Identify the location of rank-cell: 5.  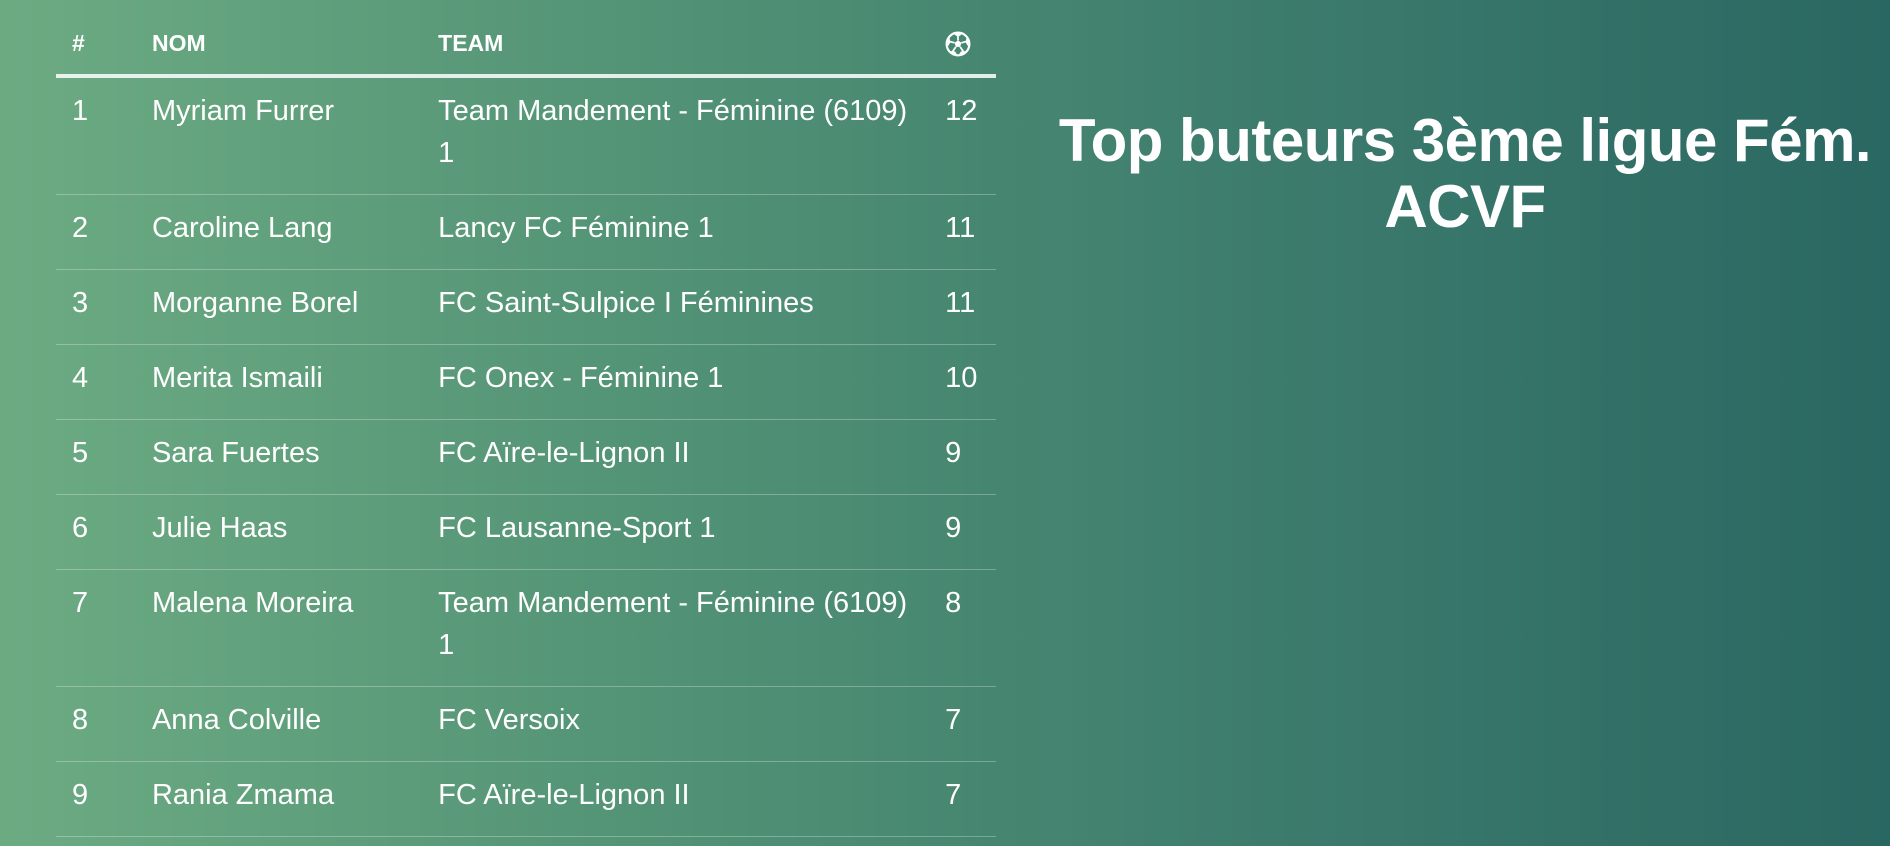
(104, 457).